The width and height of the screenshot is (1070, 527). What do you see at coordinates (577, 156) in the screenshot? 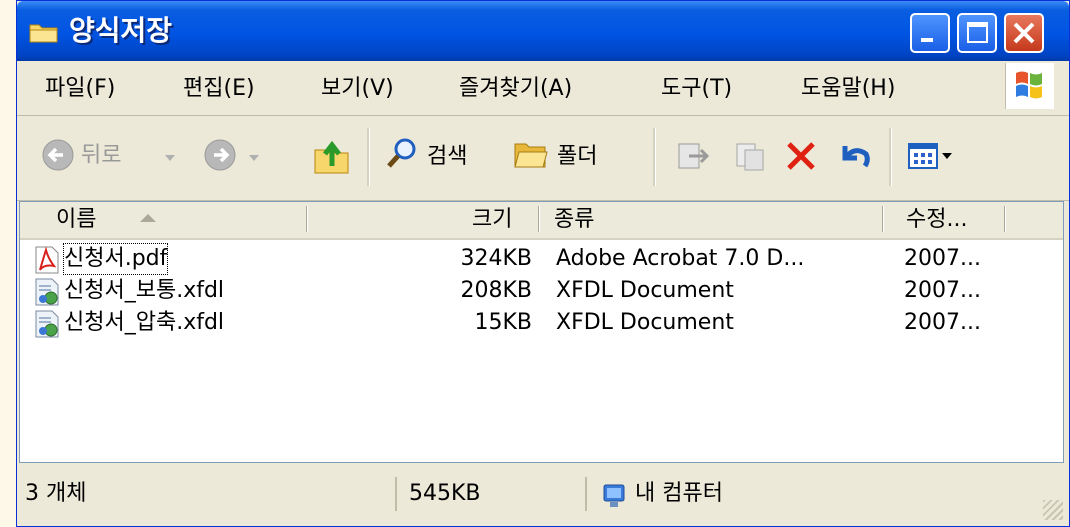
I see `folders-label: 폴더` at bounding box center [577, 156].